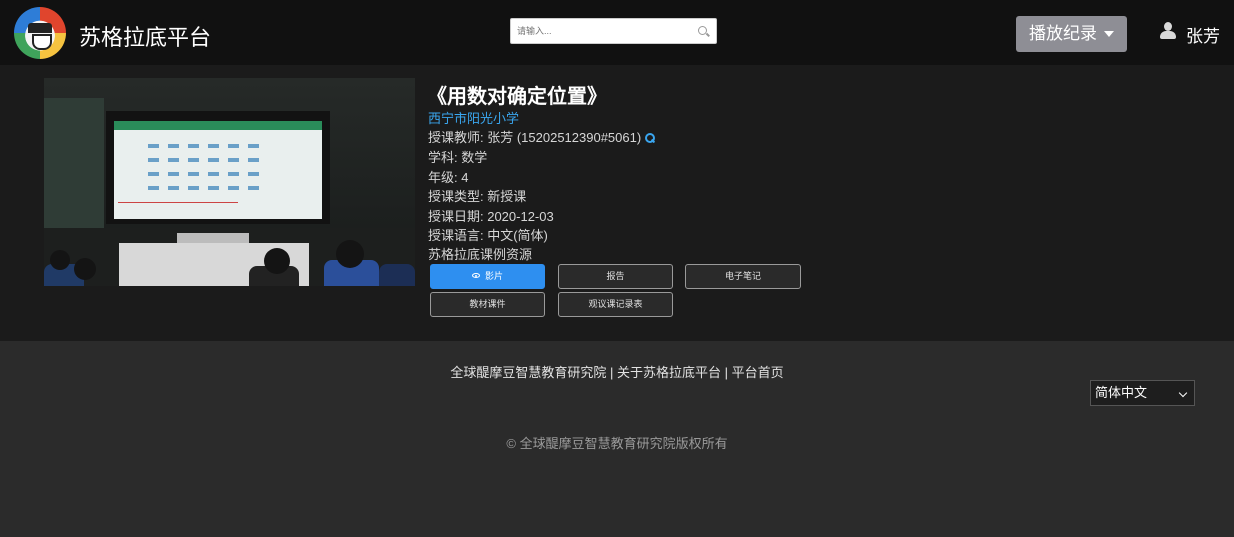  Describe the element at coordinates (477, 196) in the screenshot. I see `lesson-type-info: 授课类型: 新授课` at that location.